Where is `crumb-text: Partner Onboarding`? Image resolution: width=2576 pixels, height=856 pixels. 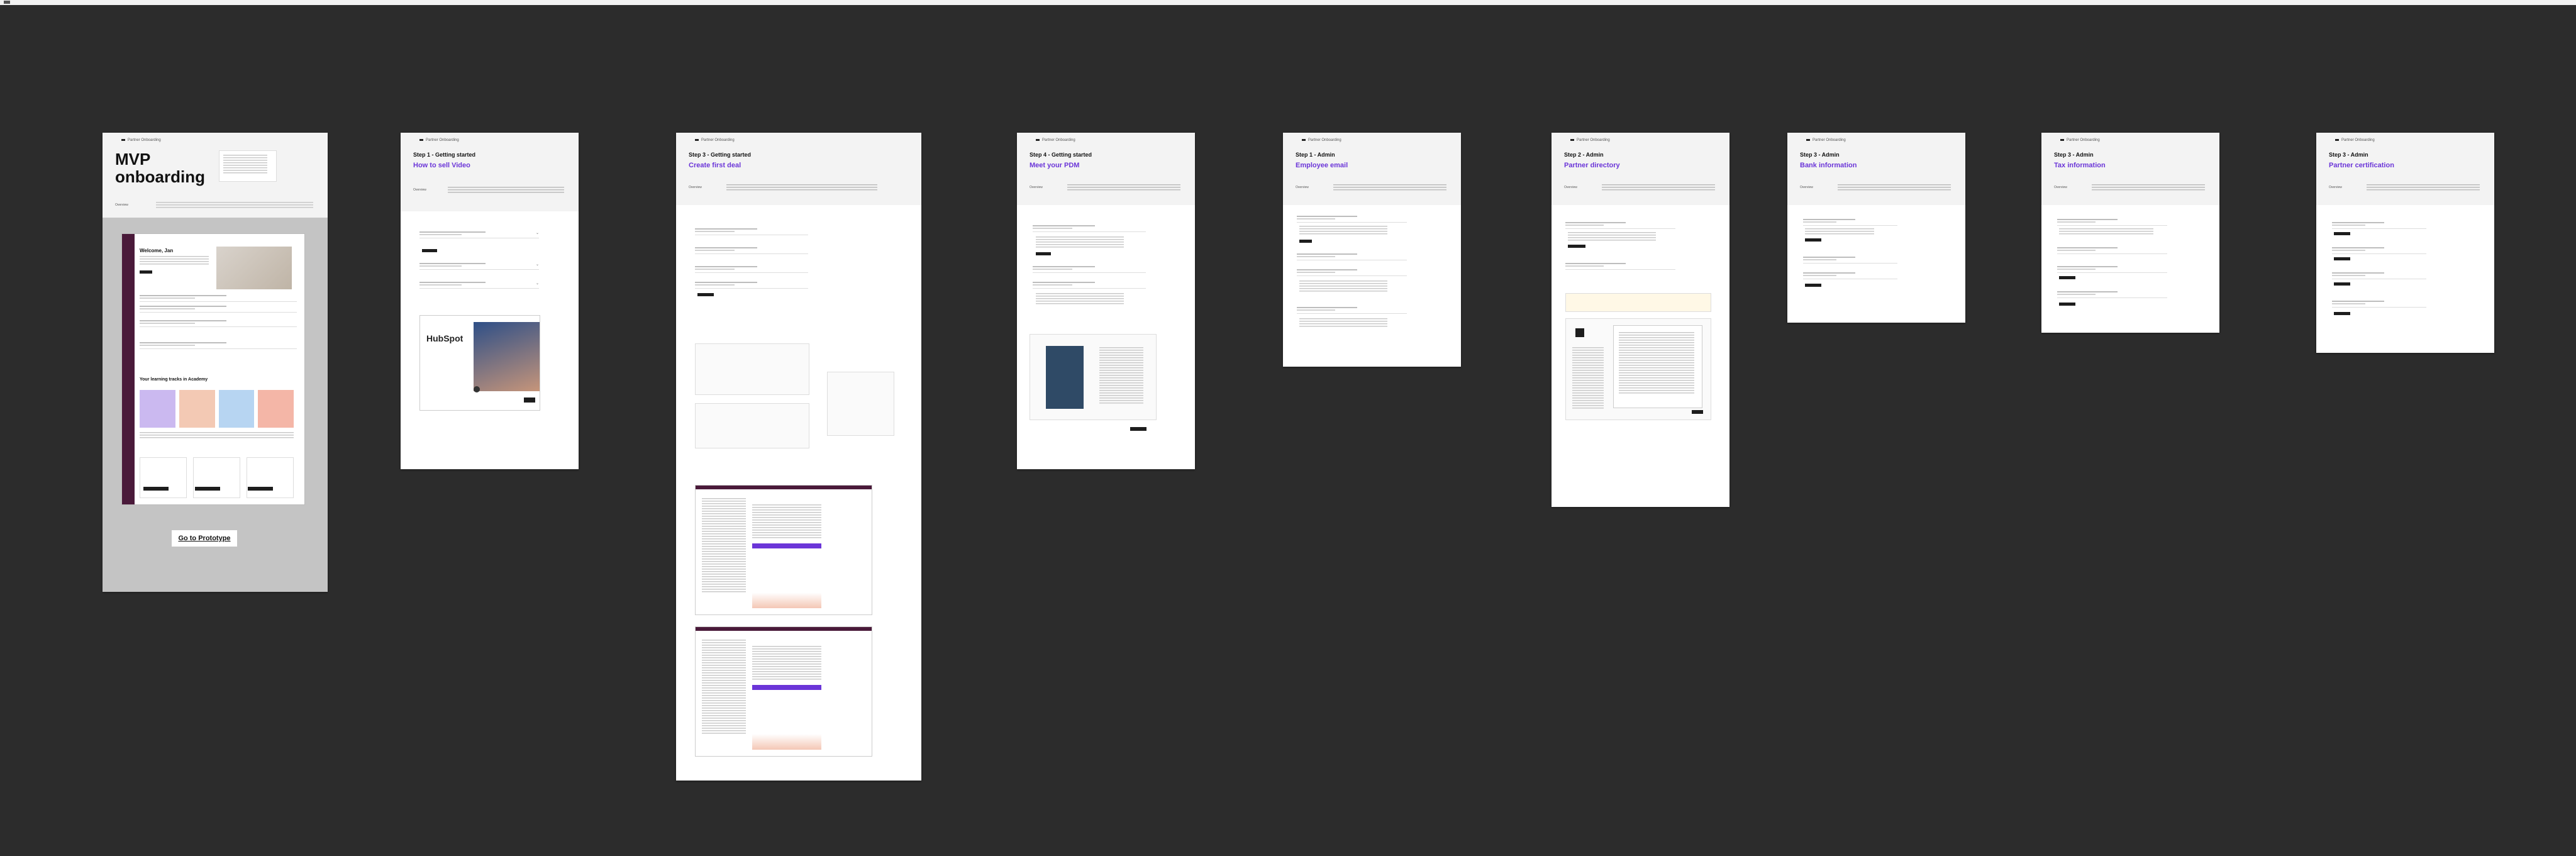
crumb-text: Partner Onboarding is located at coordinates (144, 140).